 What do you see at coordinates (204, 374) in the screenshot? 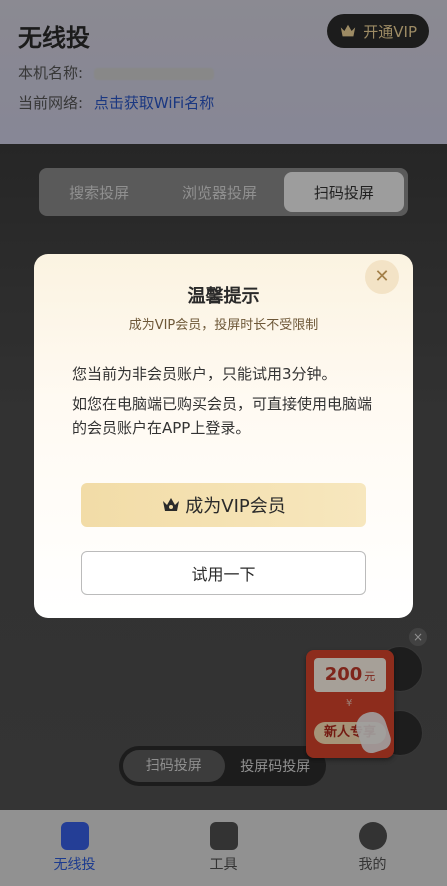
I see `dialog-line-1: 您当前为非会员账户，只能试用3分钟。` at bounding box center [204, 374].